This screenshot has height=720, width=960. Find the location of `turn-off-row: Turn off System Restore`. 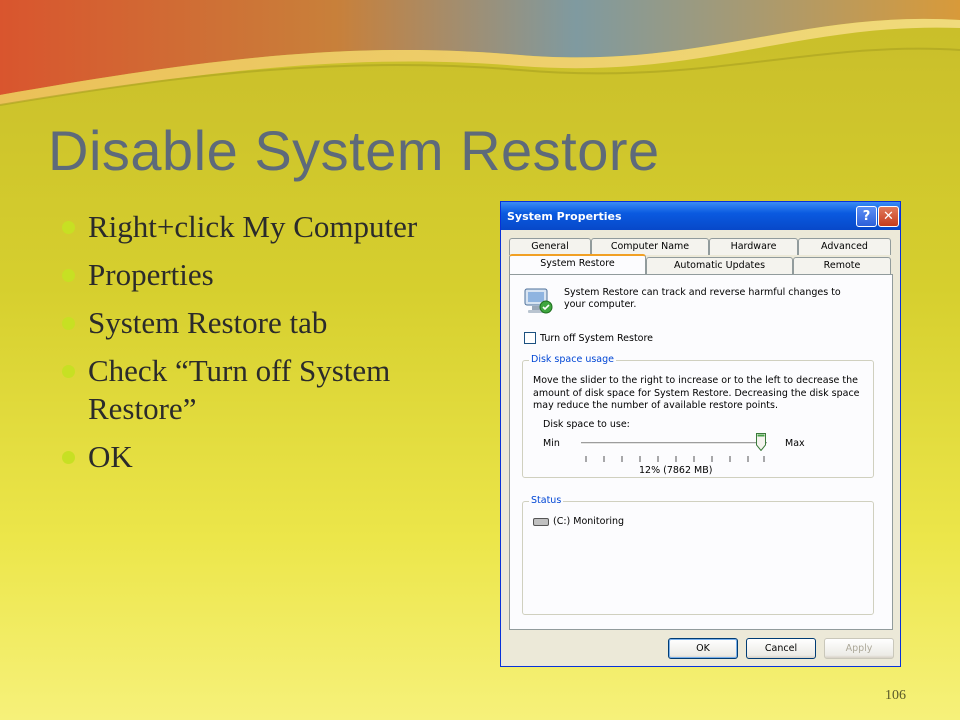

turn-off-row: Turn off System Restore is located at coordinates (588, 338).